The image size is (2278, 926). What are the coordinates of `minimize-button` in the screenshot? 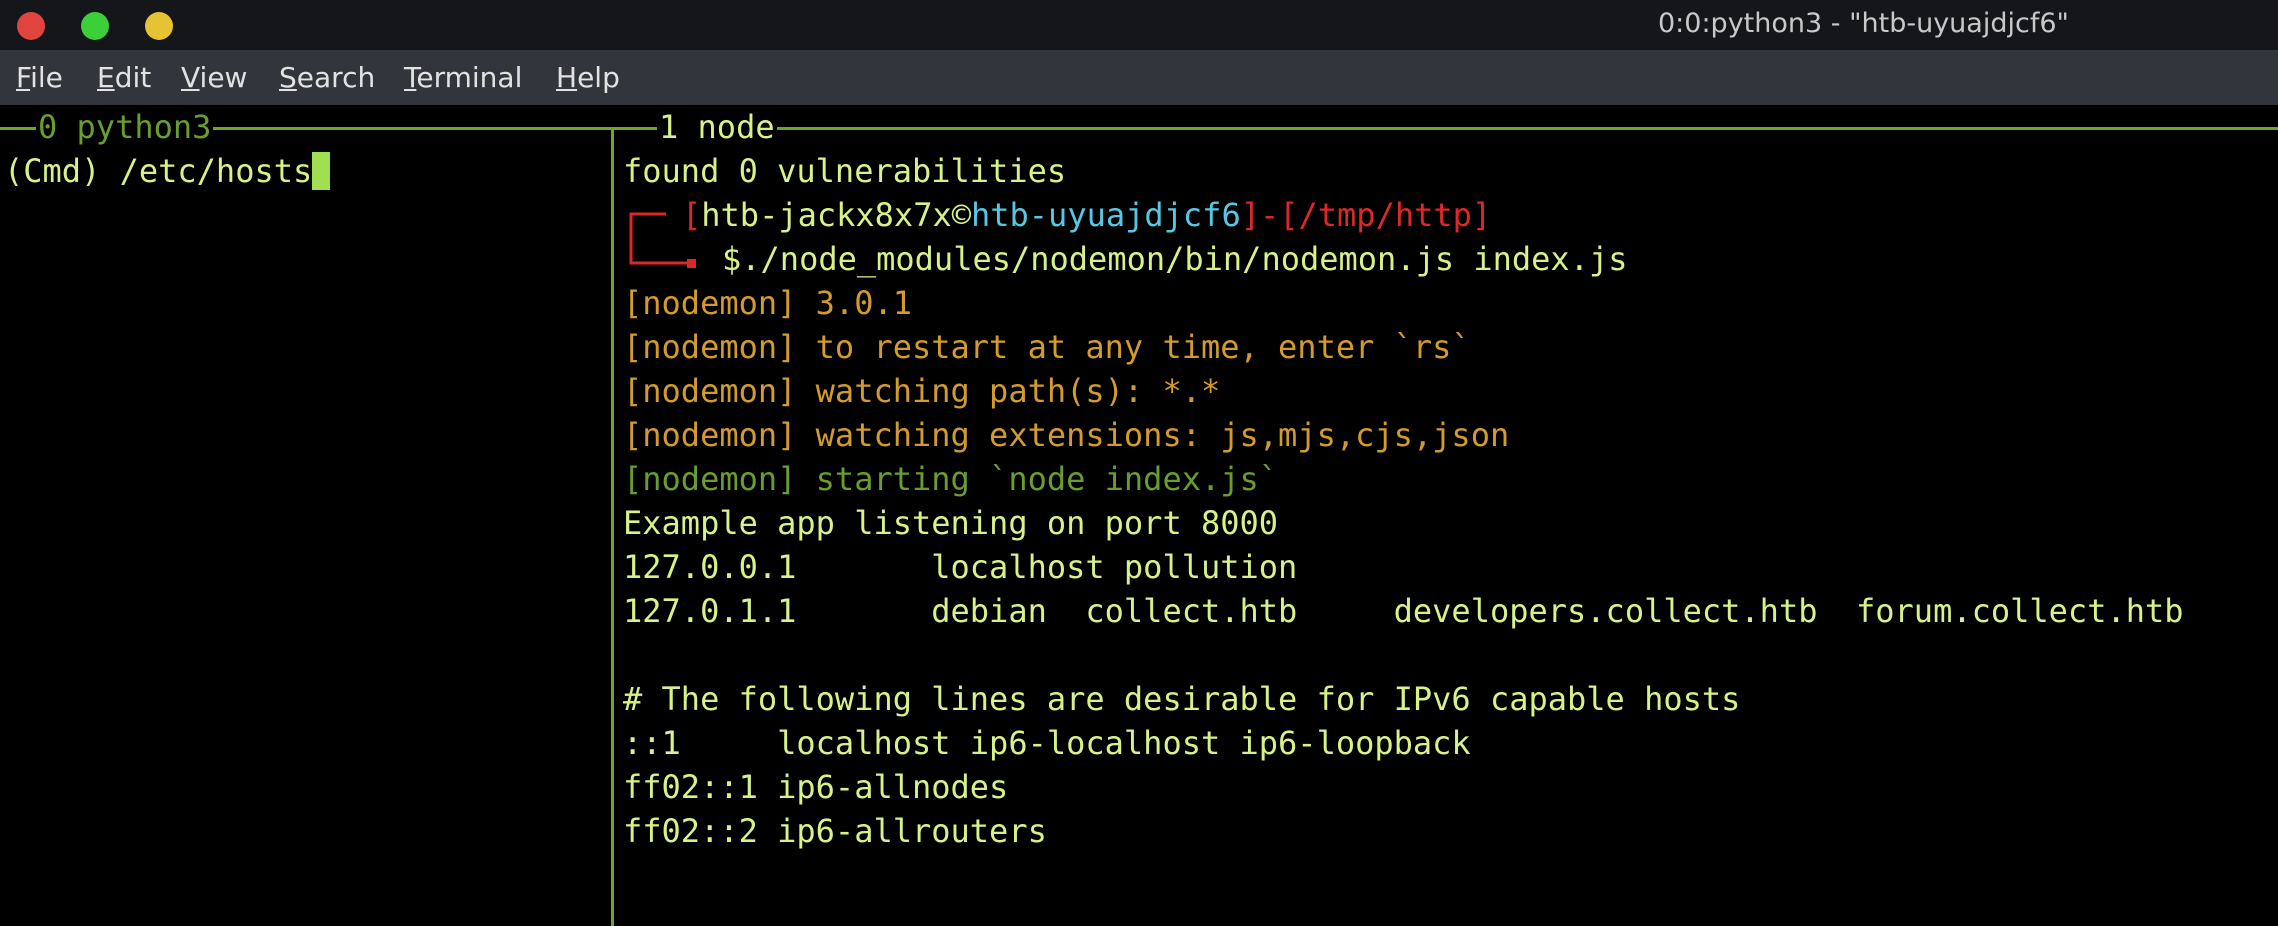 It's located at (95, 26).